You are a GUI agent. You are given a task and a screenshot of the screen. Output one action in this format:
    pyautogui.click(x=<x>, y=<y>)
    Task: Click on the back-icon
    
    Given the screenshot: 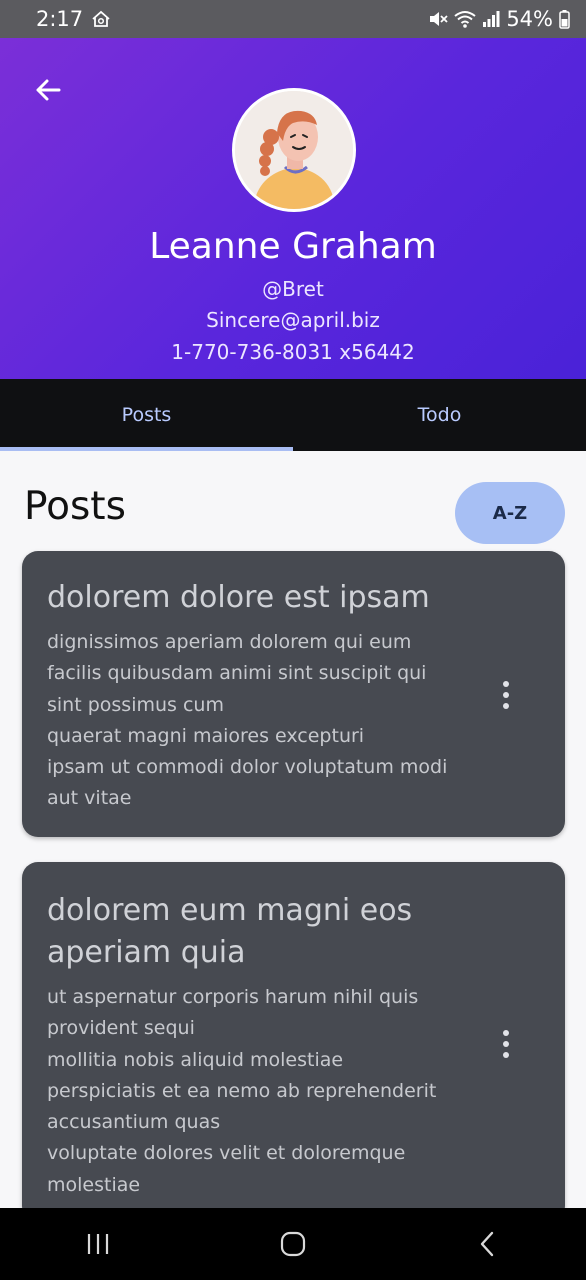 What is the action you would take?
    pyautogui.click(x=487, y=1244)
    